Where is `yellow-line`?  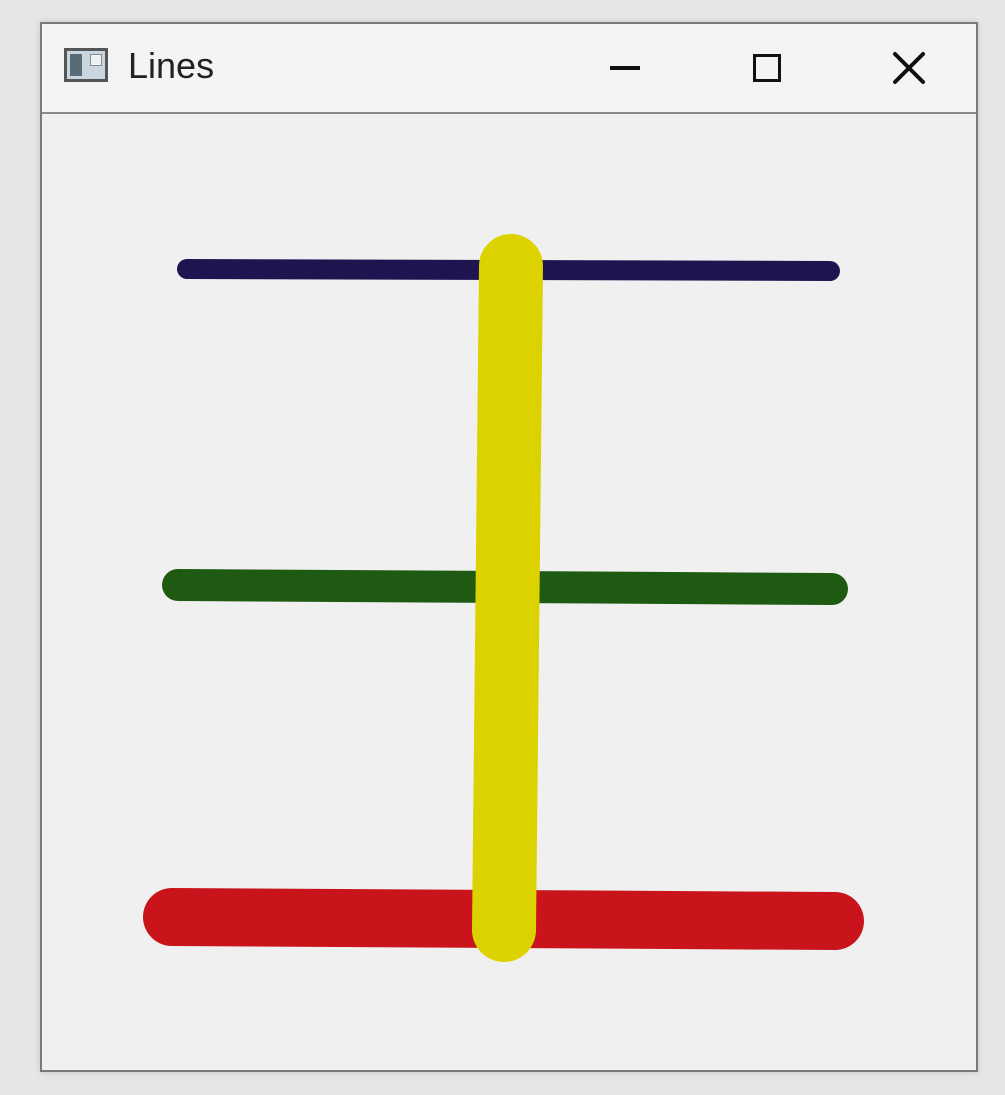 yellow-line is located at coordinates (507, 598).